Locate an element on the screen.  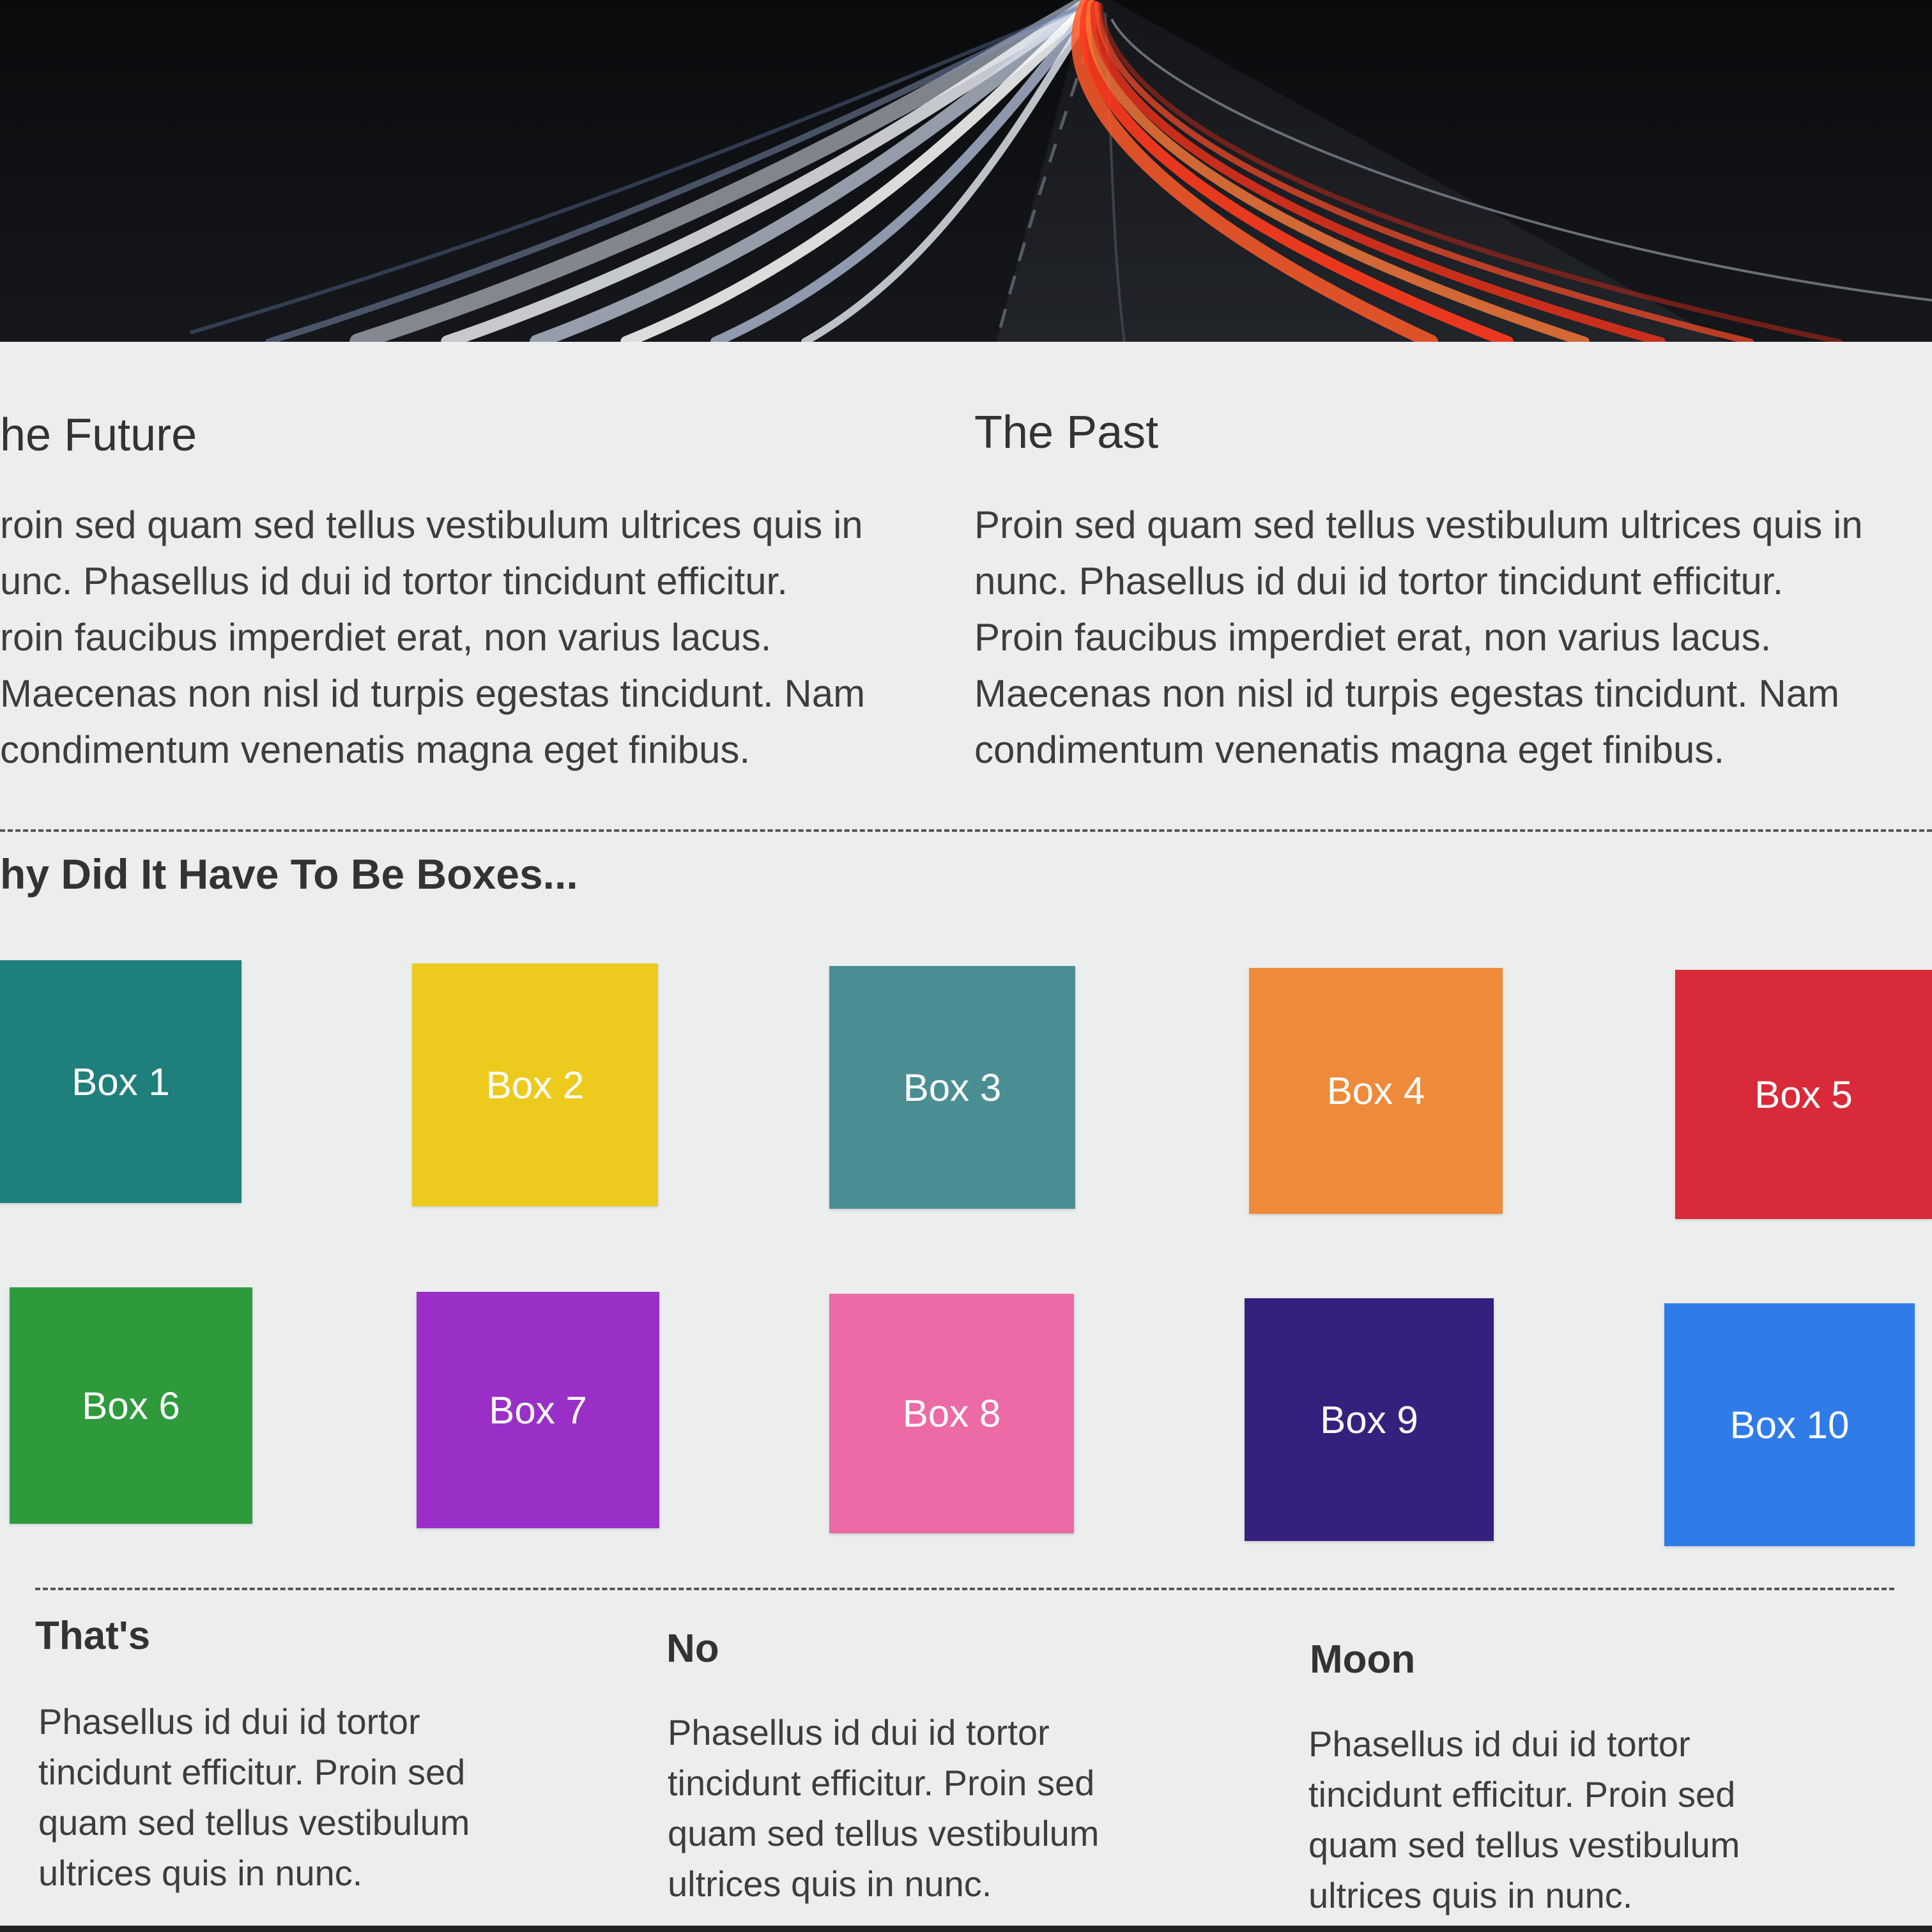
box-8: Box 8 is located at coordinates (951, 1413).